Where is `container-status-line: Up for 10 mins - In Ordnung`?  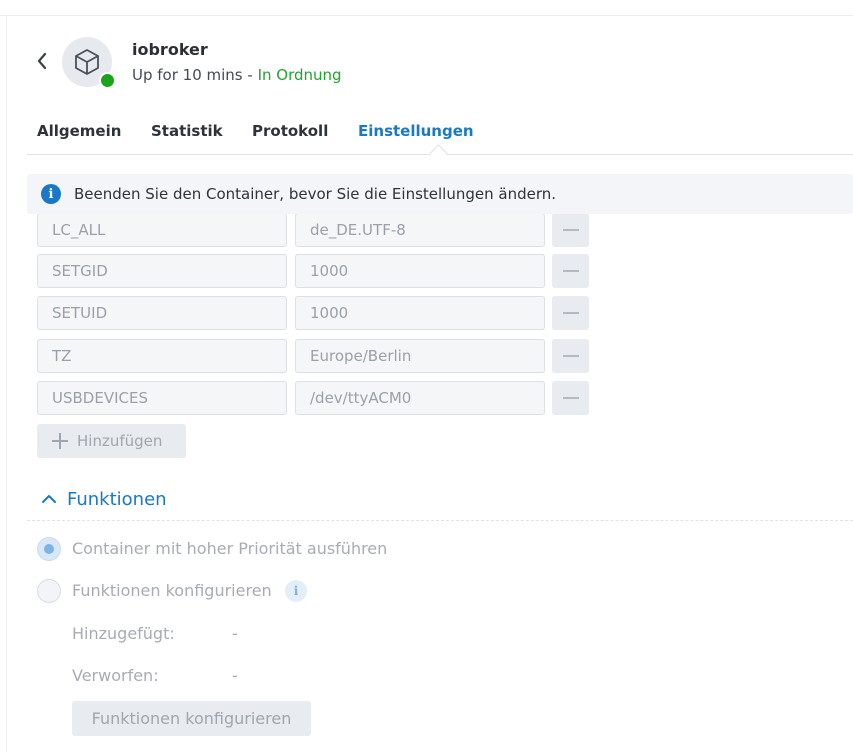
container-status-line: Up for 10 mins - In Ordnung is located at coordinates (237, 75).